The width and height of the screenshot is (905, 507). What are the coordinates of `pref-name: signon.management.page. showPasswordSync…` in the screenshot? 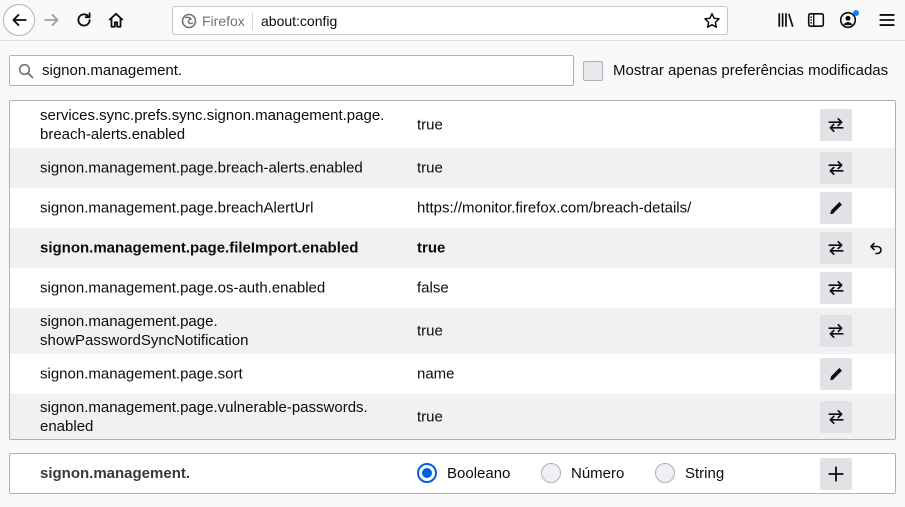 It's located at (144, 331).